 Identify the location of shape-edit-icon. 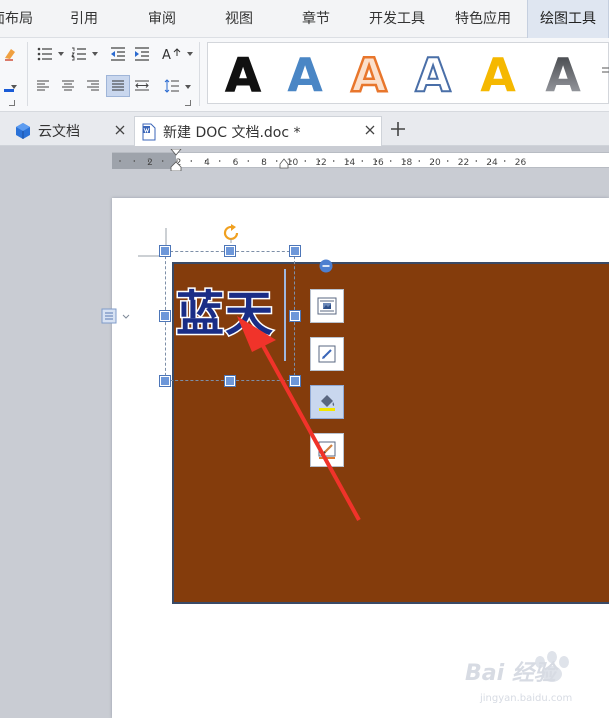
(327, 354).